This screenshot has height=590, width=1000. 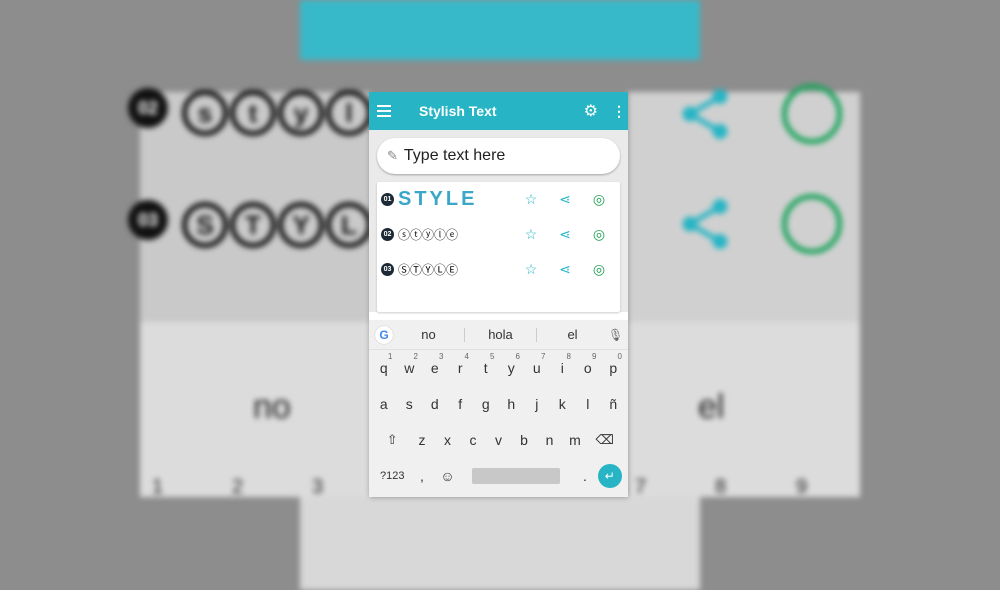 I want to click on key-row-4: ?123 , ☺ . ↵, so click(x=498, y=476).